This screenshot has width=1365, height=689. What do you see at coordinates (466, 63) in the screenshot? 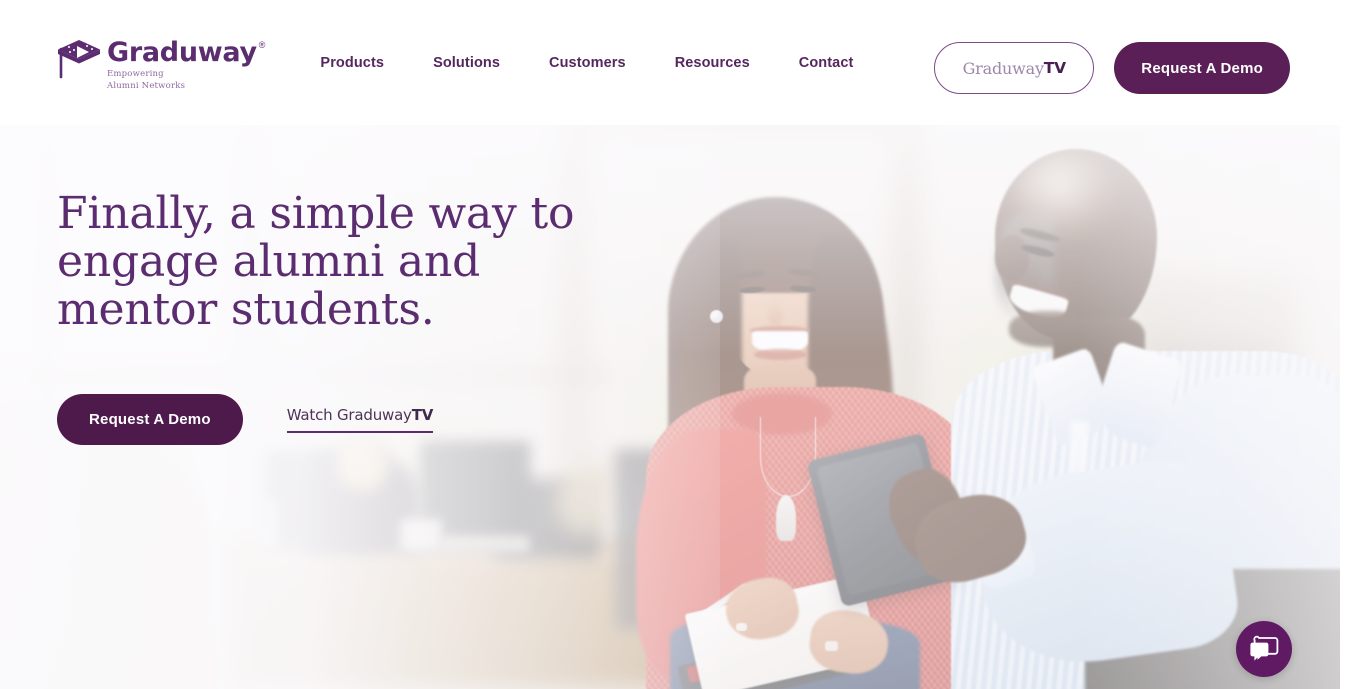
I see `nav-item-solutions: Solutions` at bounding box center [466, 63].